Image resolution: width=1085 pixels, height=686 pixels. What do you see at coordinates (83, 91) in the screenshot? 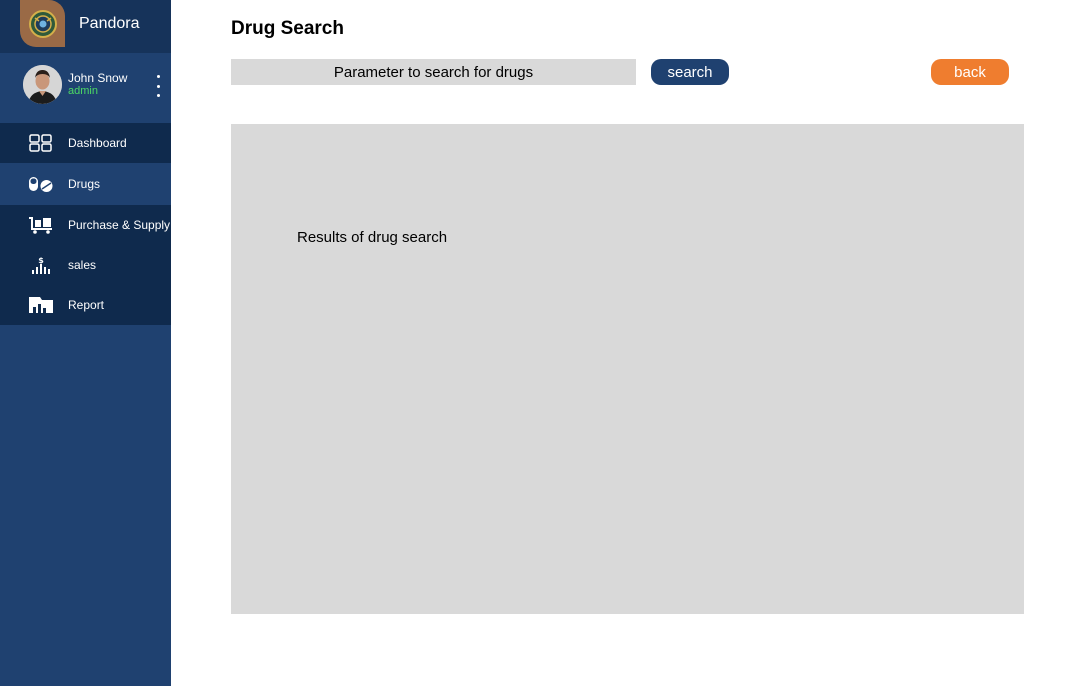
I see `user-role: admin` at bounding box center [83, 91].